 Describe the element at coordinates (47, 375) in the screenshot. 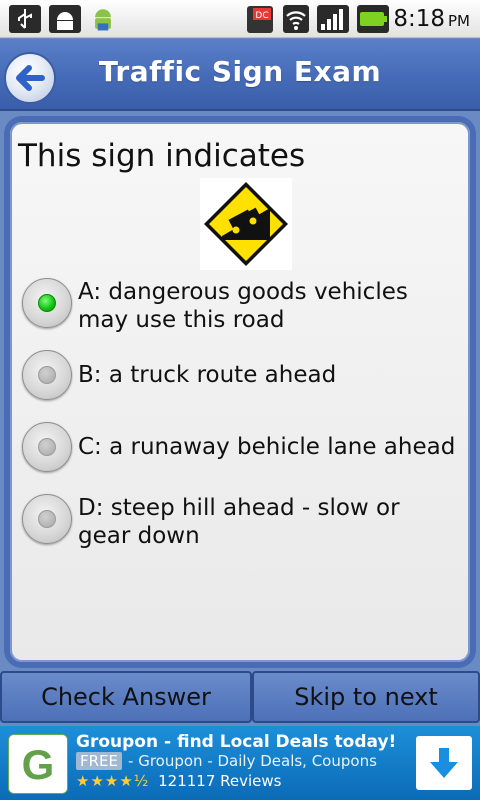

I see `option-b-radio` at that location.